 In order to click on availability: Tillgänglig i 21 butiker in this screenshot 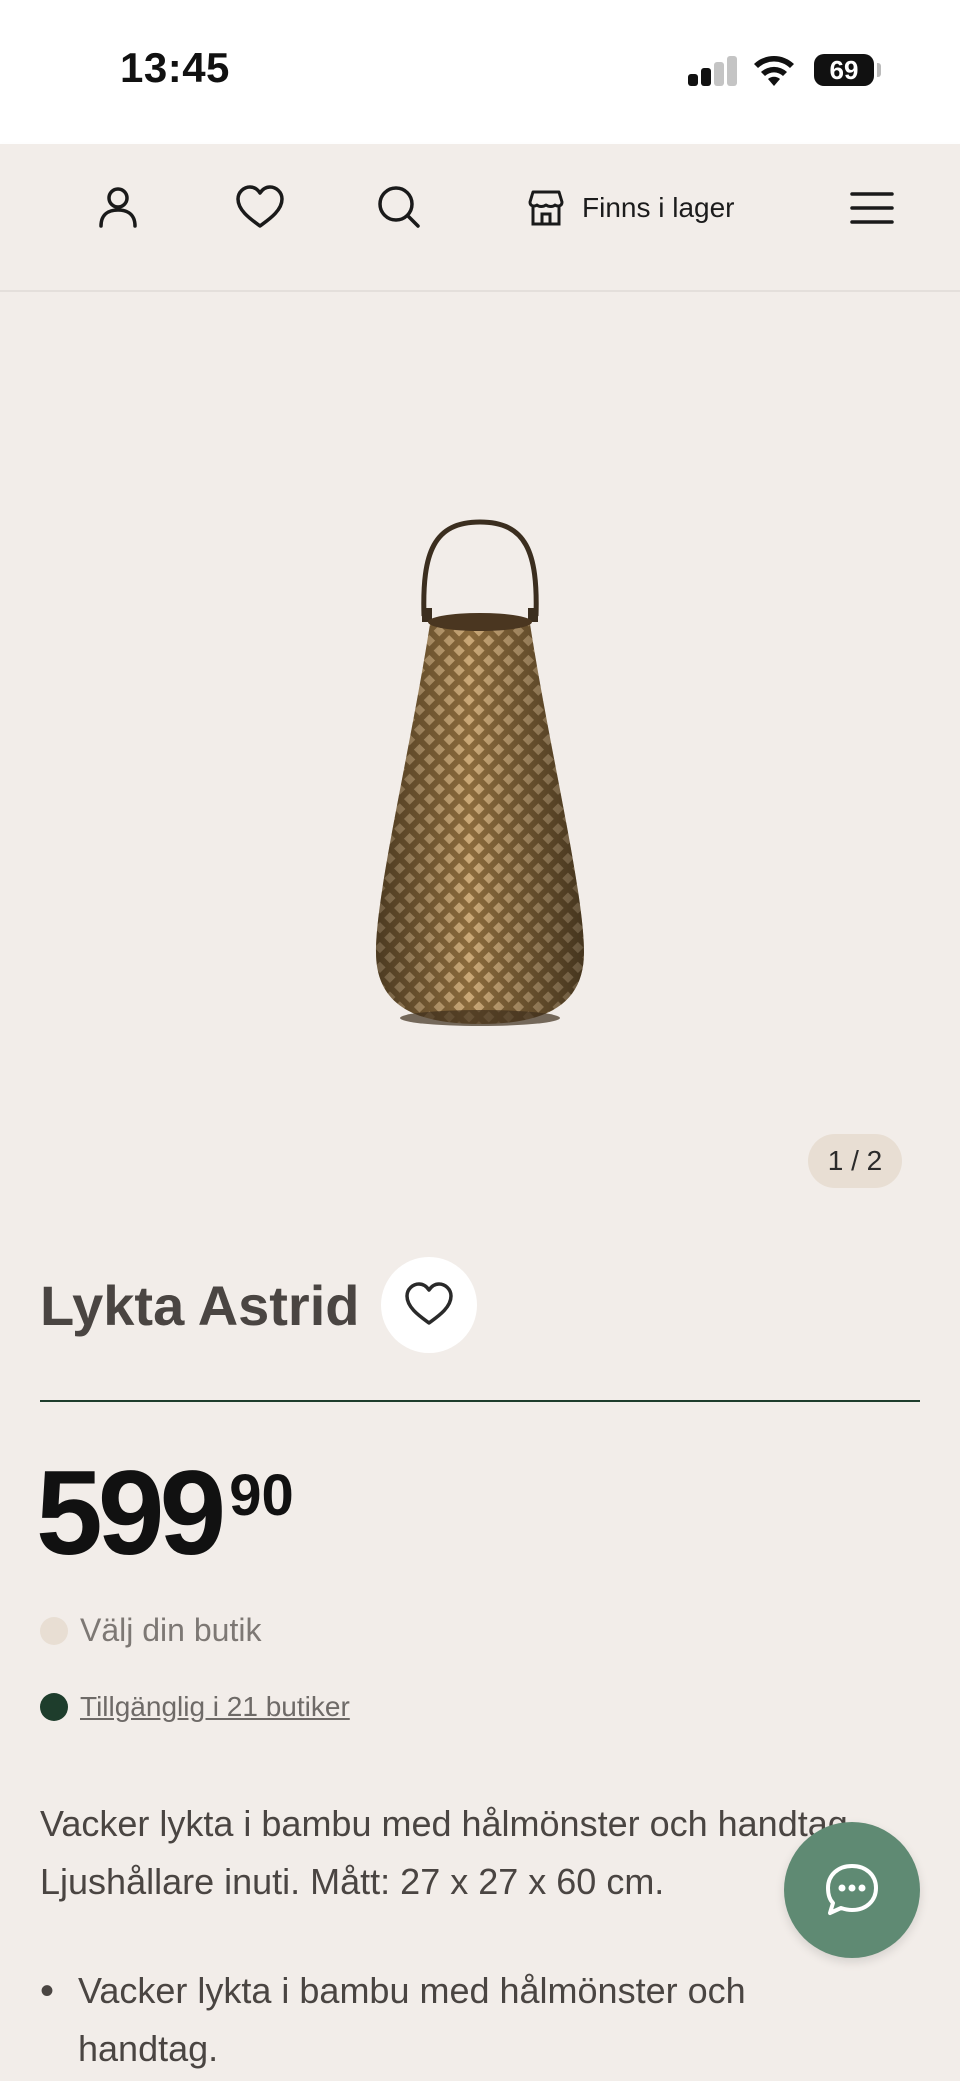, I will do `click(195, 1707)`.